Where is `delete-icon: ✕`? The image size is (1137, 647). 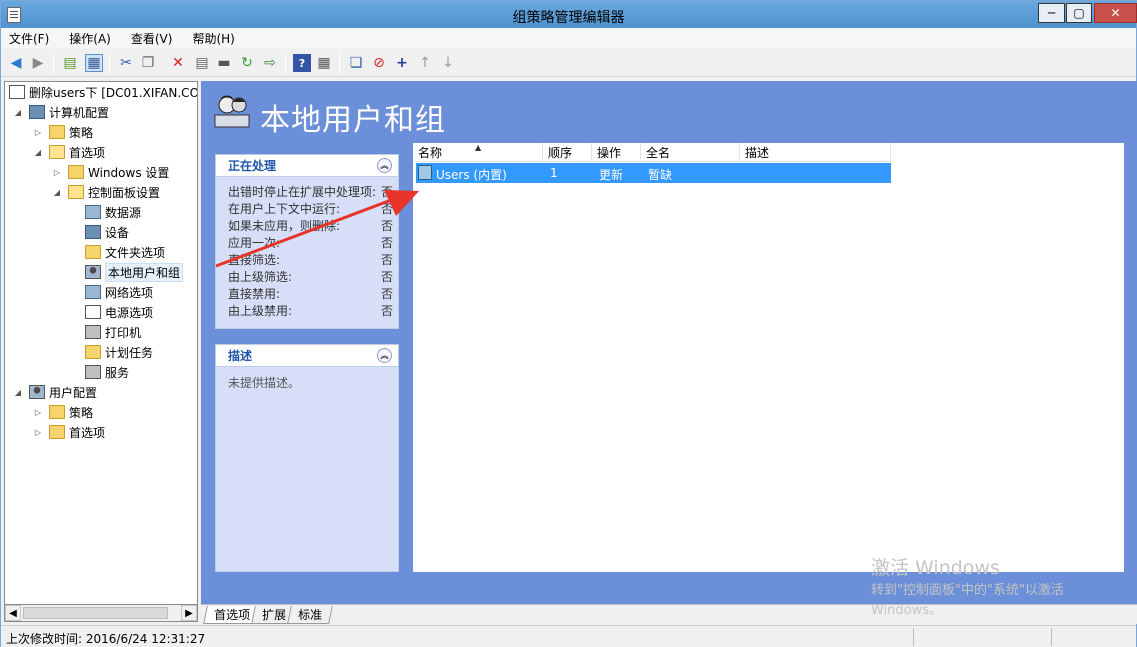 delete-icon: ✕ is located at coordinates (178, 63).